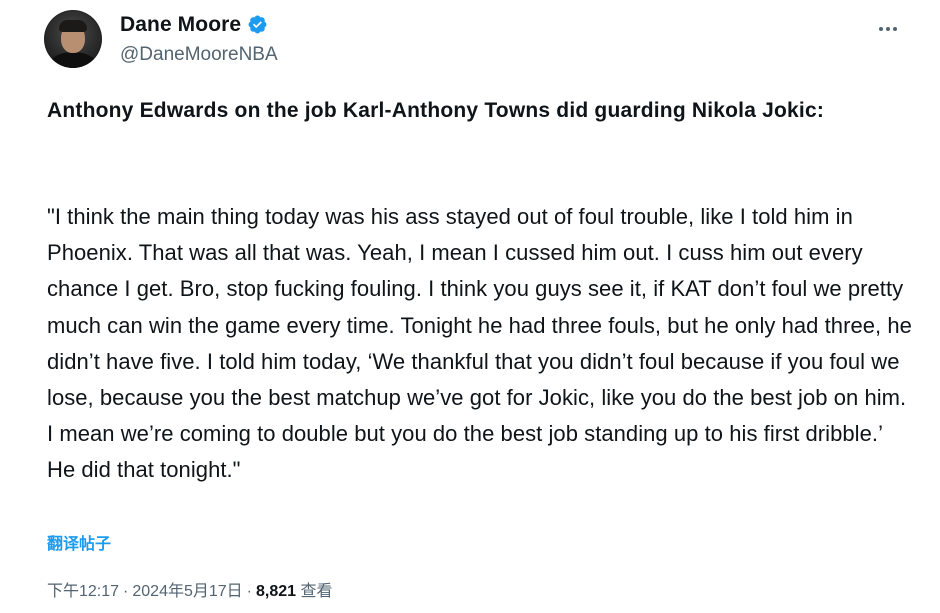  What do you see at coordinates (474, 42) in the screenshot?
I see `tweet-header: Dane Moore @DaneMooreNBA` at bounding box center [474, 42].